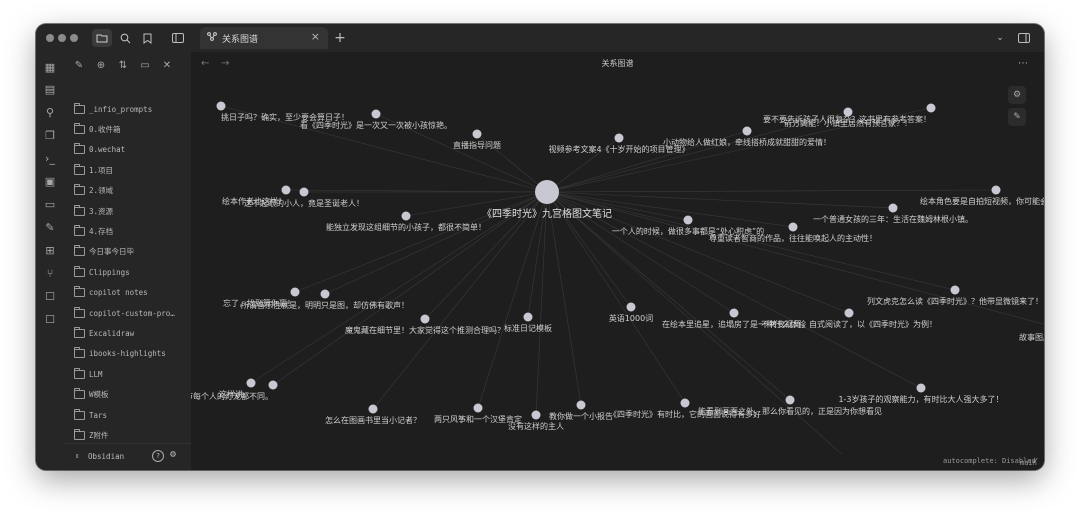 The width and height of the screenshot is (1080, 517). What do you see at coordinates (1017, 117) in the screenshot?
I see `animate-icon: ✎` at bounding box center [1017, 117].